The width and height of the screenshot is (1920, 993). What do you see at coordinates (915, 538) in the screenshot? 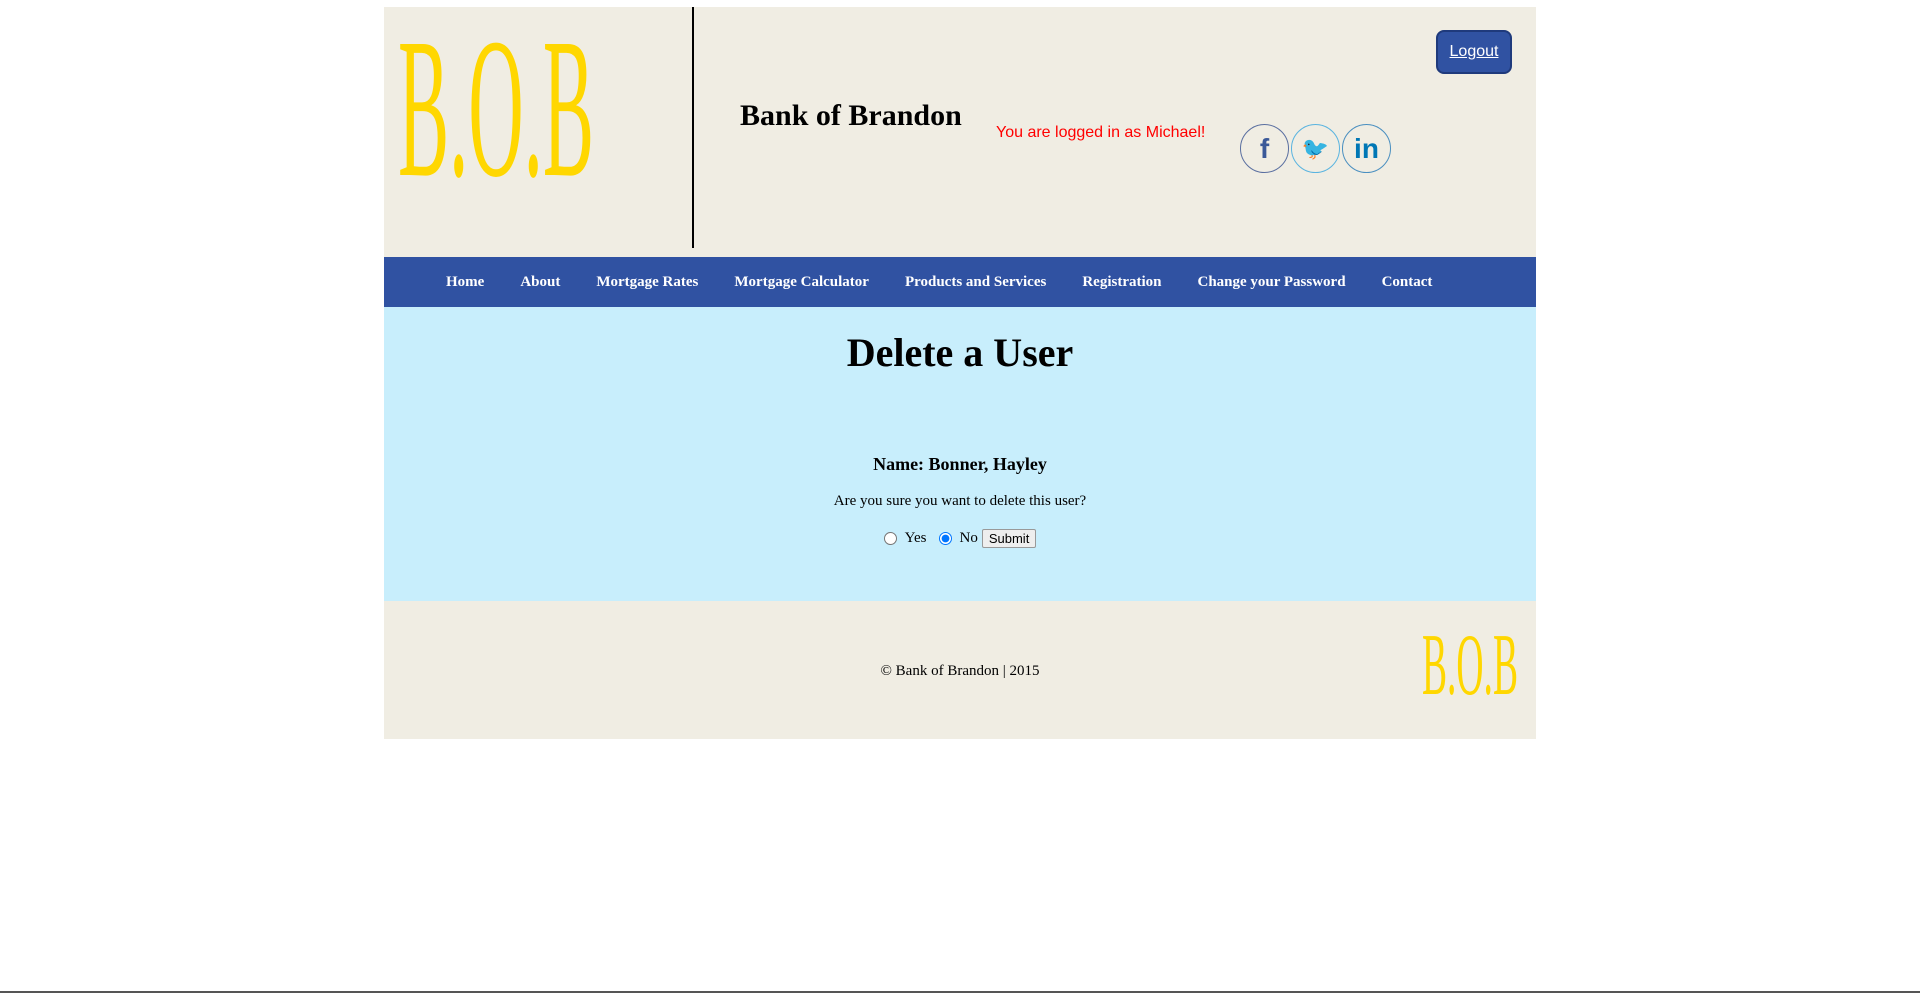
I see `yes-label: Yes` at bounding box center [915, 538].